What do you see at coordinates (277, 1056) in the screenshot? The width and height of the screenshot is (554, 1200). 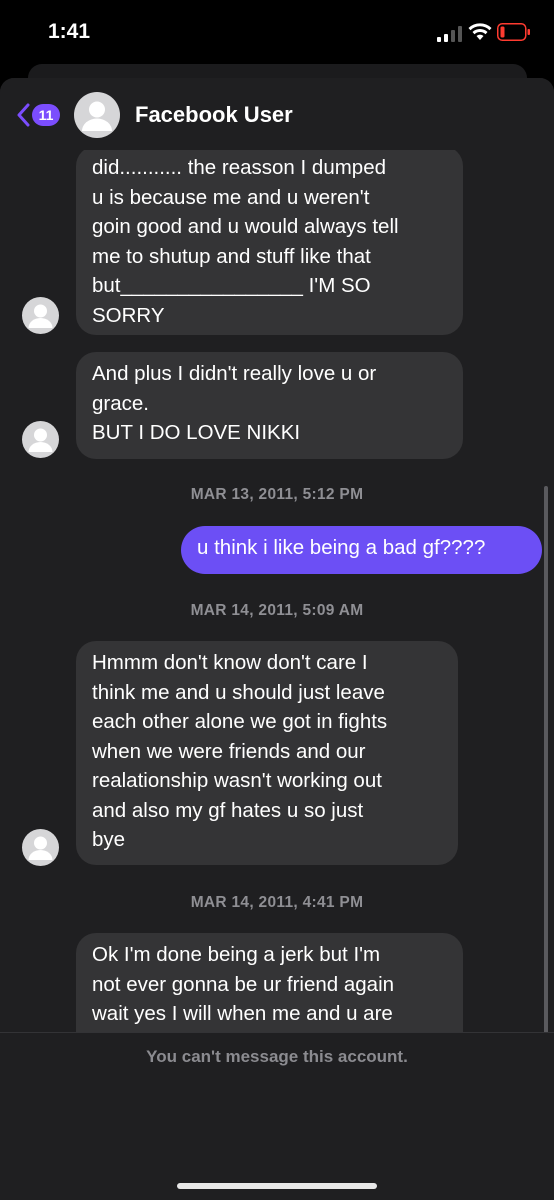 I see `cannot-message-notice: You can't message this account.` at bounding box center [277, 1056].